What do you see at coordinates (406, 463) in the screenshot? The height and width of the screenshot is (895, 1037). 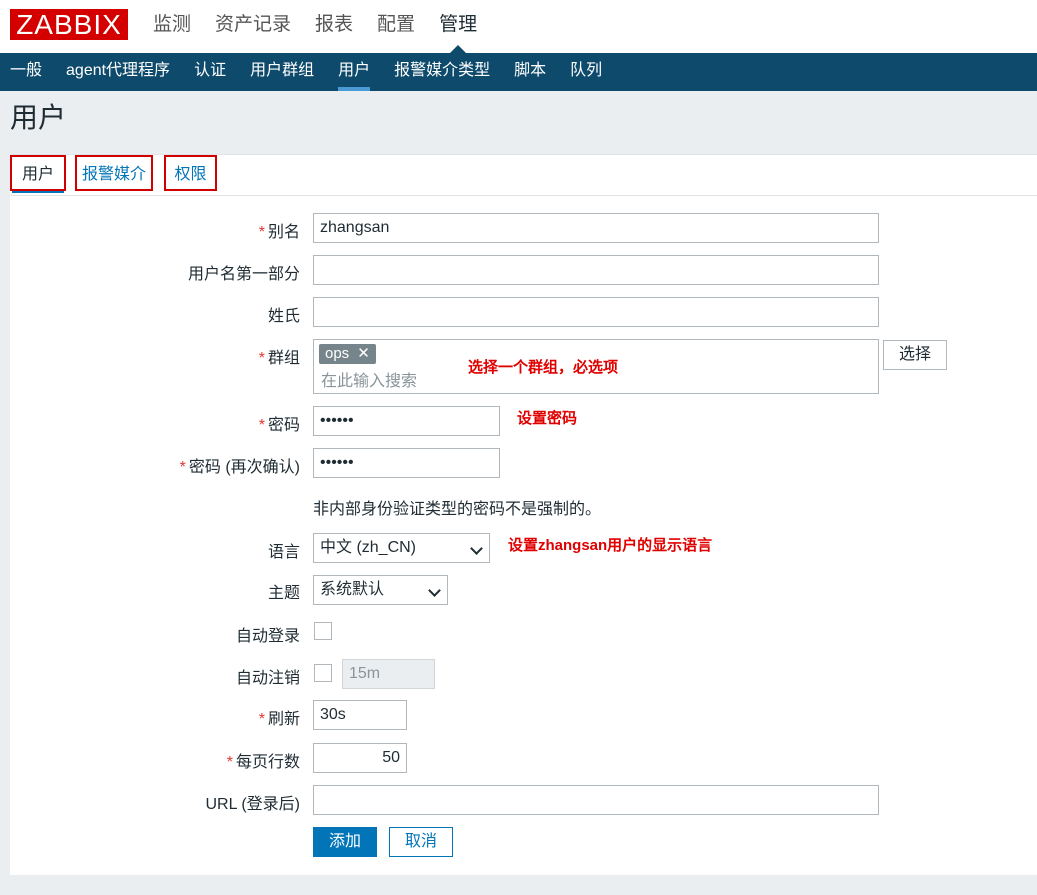 I see `password-confirm-input: ••••••` at bounding box center [406, 463].